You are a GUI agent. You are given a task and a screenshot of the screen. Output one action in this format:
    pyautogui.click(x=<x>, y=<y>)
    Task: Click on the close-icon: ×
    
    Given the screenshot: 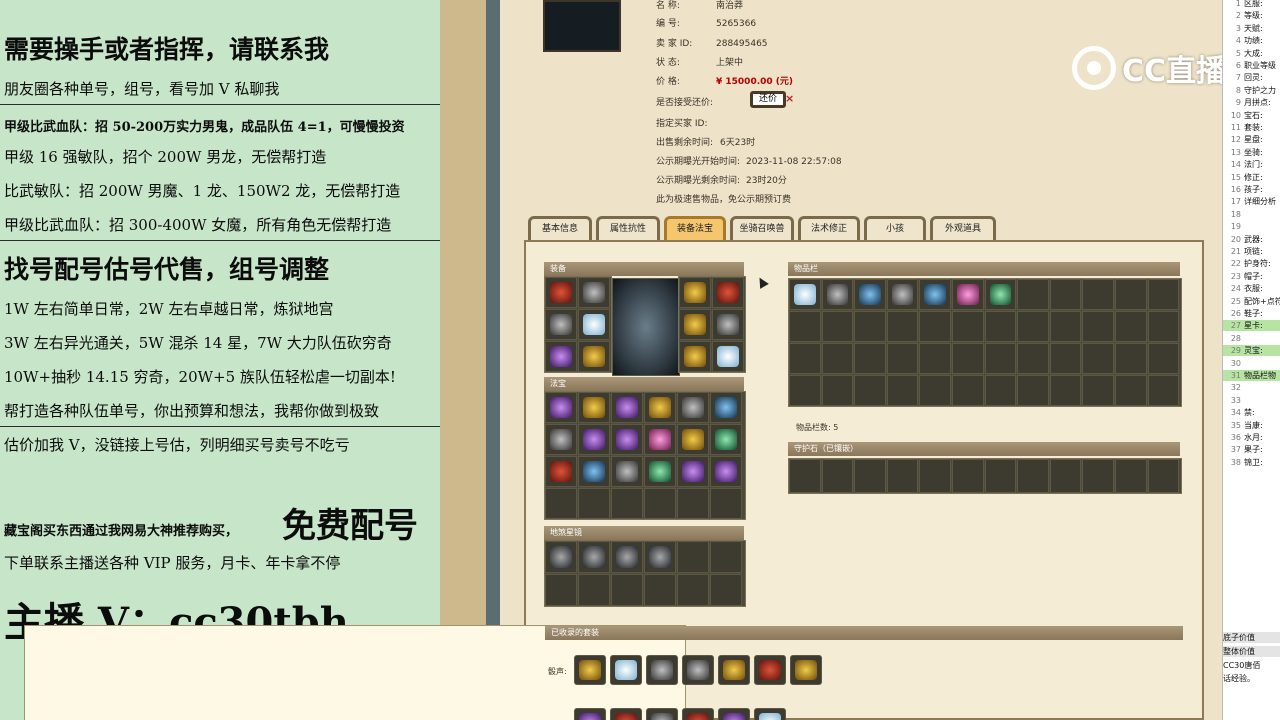 What is the action you would take?
    pyautogui.click(x=789, y=98)
    